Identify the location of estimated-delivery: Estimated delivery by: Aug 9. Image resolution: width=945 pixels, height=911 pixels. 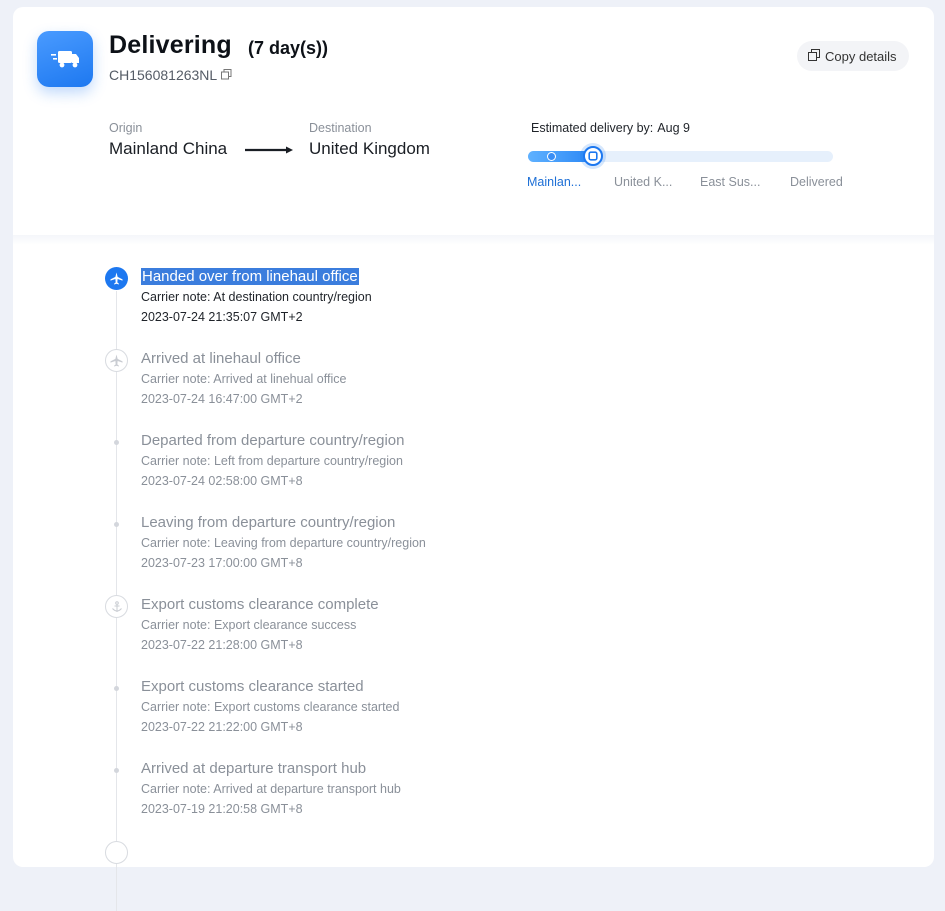
(610, 128).